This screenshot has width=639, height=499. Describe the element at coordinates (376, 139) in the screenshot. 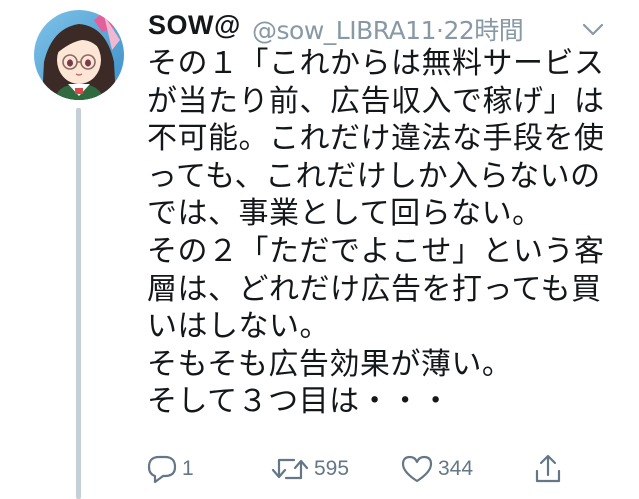

I see `tweet-text-line: 不可能。これだけ違法な手段を使` at that location.